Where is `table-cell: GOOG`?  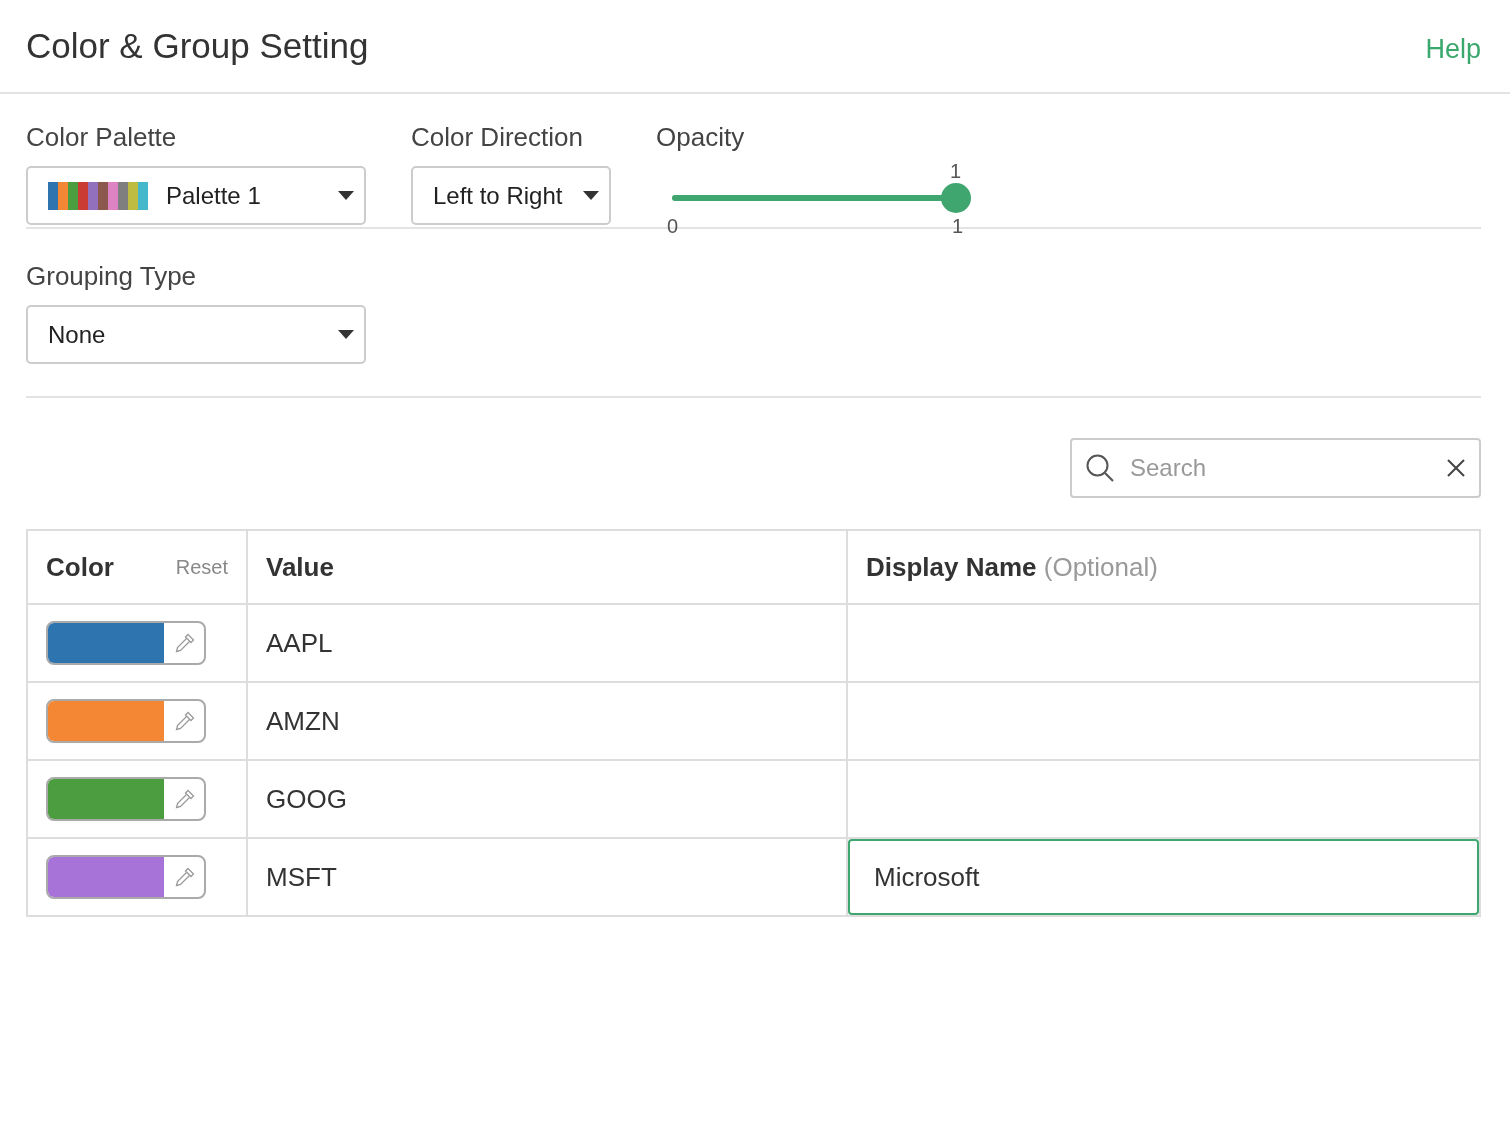
table-cell: GOOG is located at coordinates (547, 799).